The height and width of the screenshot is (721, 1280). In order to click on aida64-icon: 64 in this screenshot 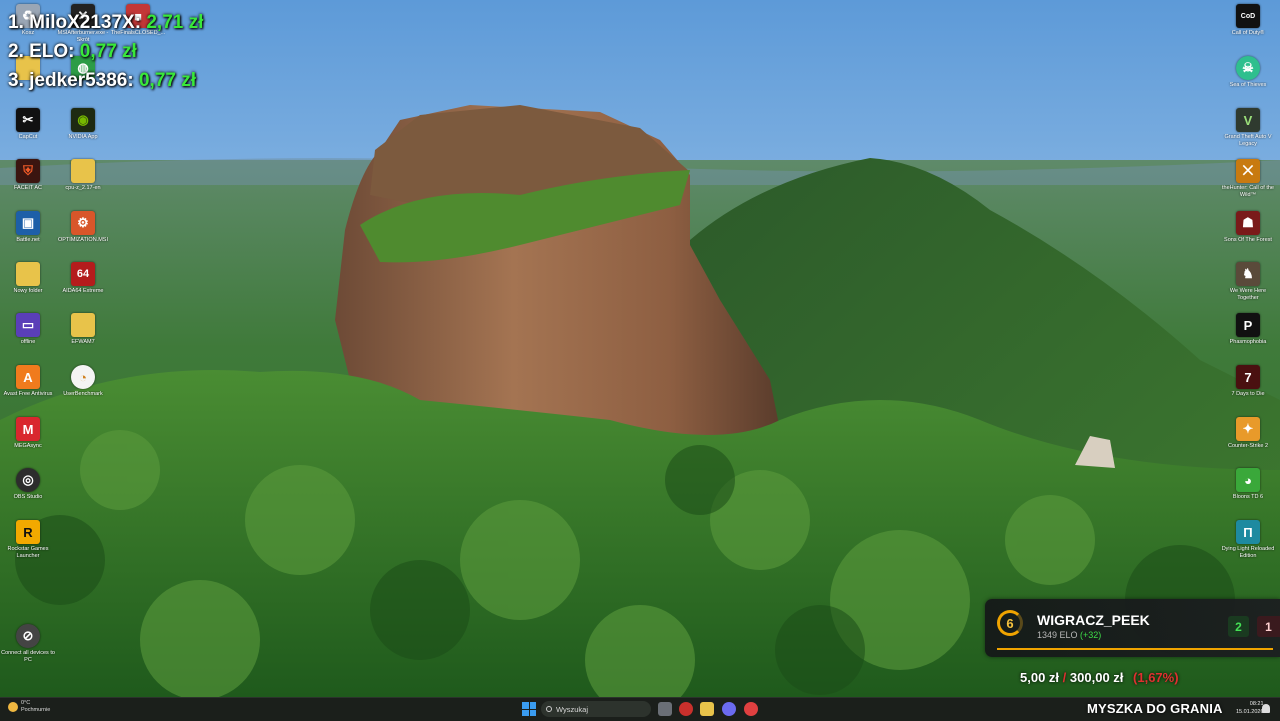, I will do `click(83, 274)`.